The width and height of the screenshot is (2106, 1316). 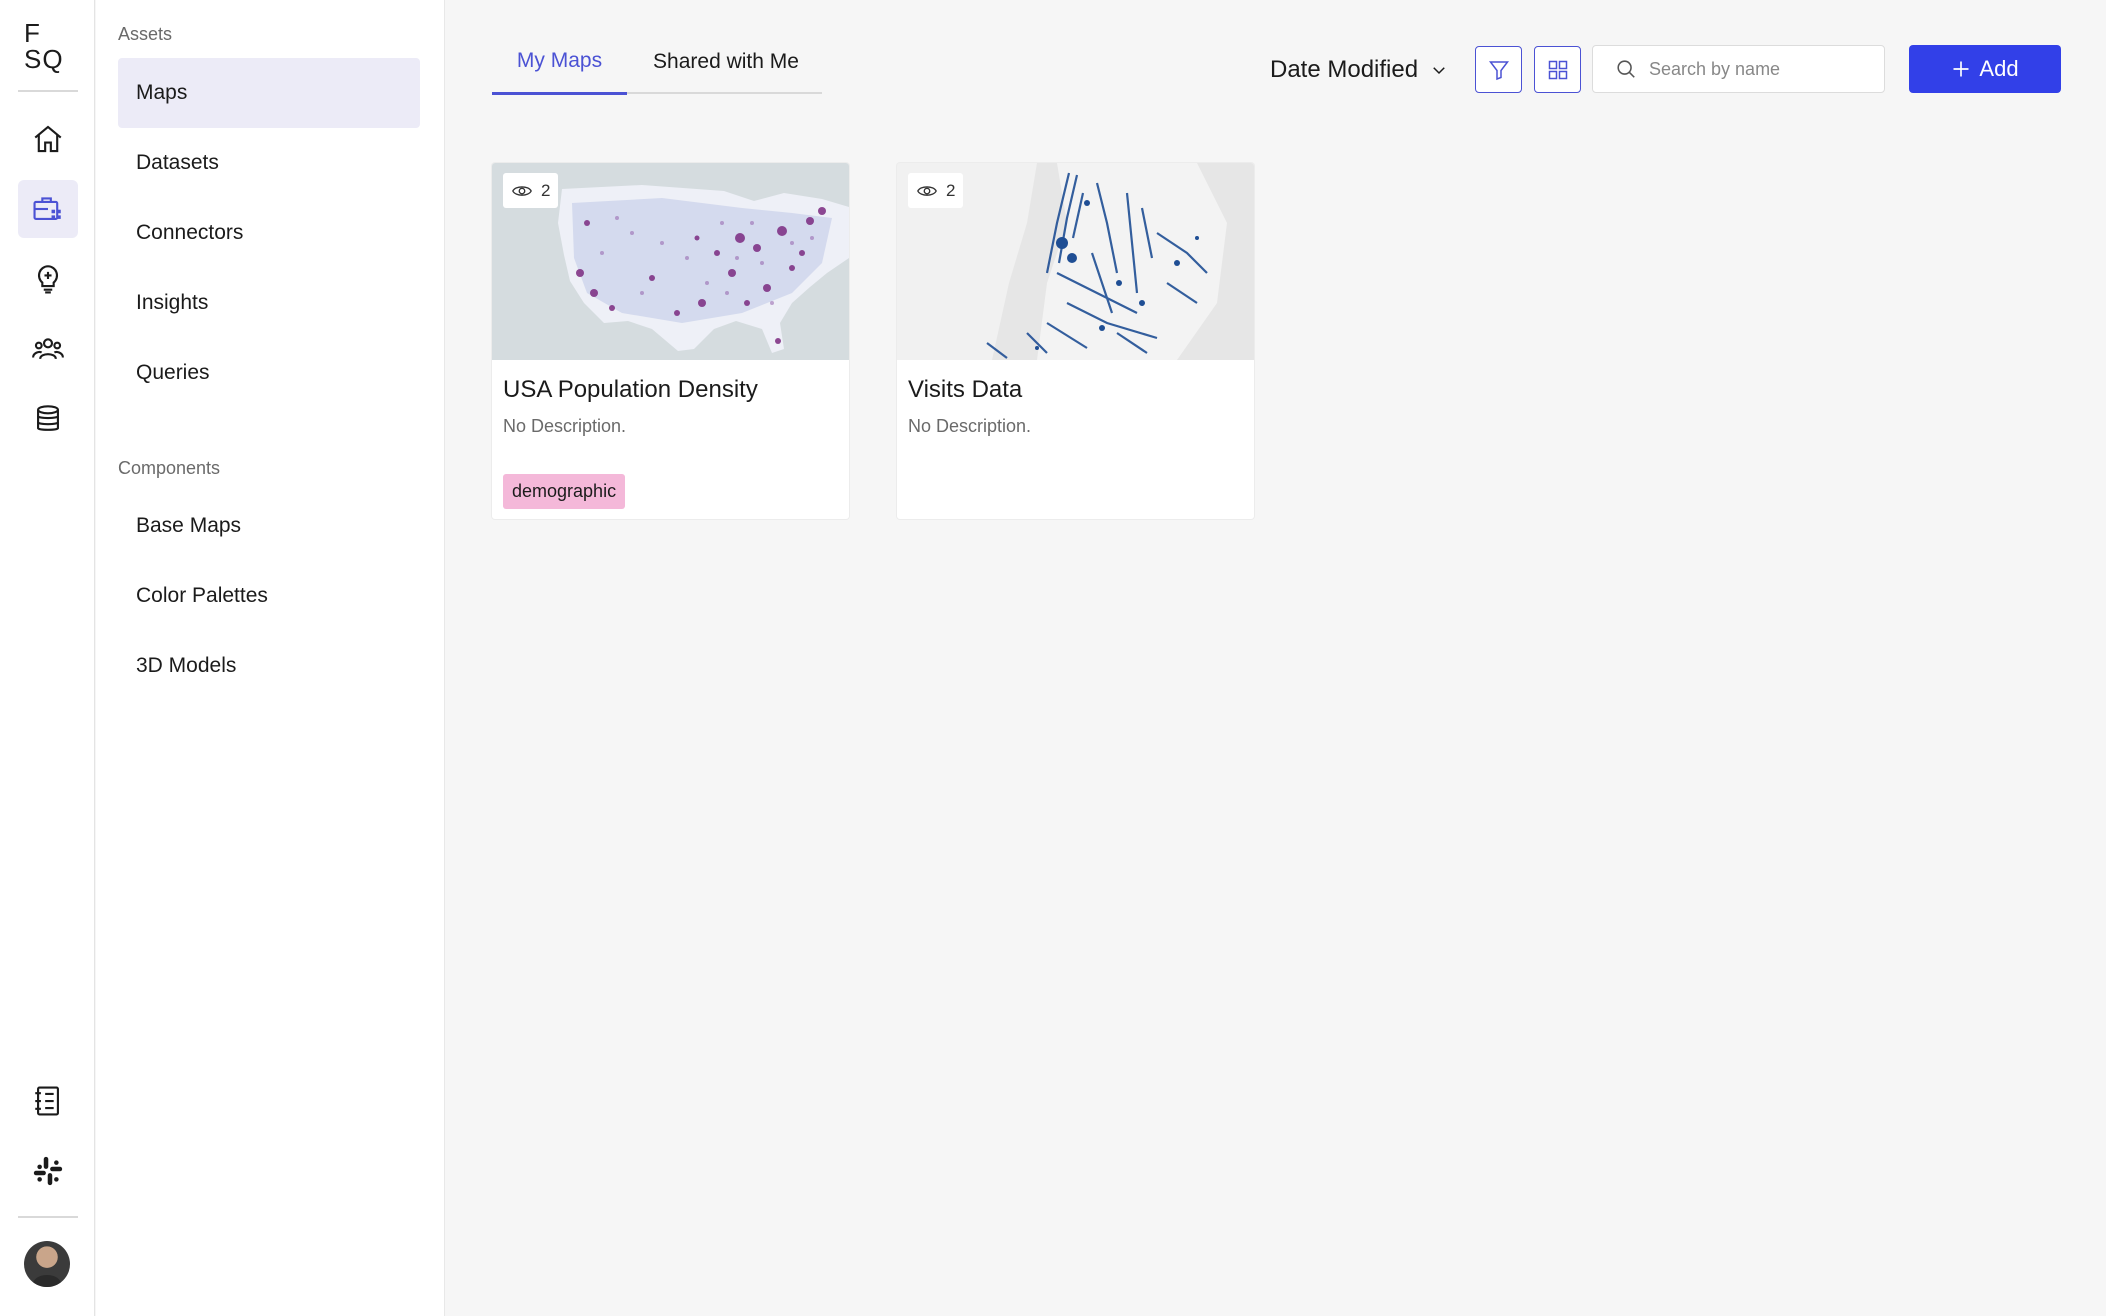 I want to click on team-nav-button, so click(x=48, y=349).